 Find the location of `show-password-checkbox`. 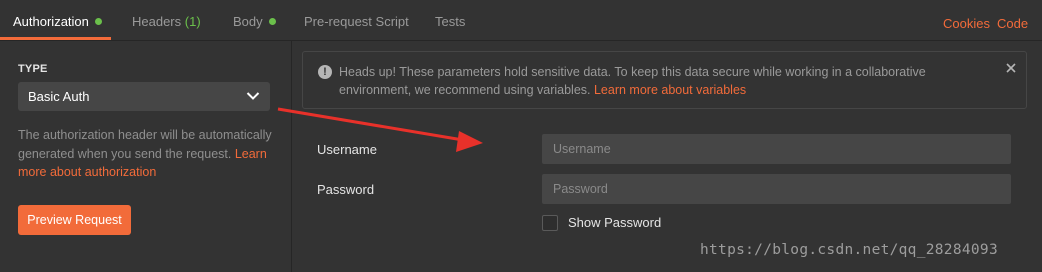

show-password-checkbox is located at coordinates (550, 223).